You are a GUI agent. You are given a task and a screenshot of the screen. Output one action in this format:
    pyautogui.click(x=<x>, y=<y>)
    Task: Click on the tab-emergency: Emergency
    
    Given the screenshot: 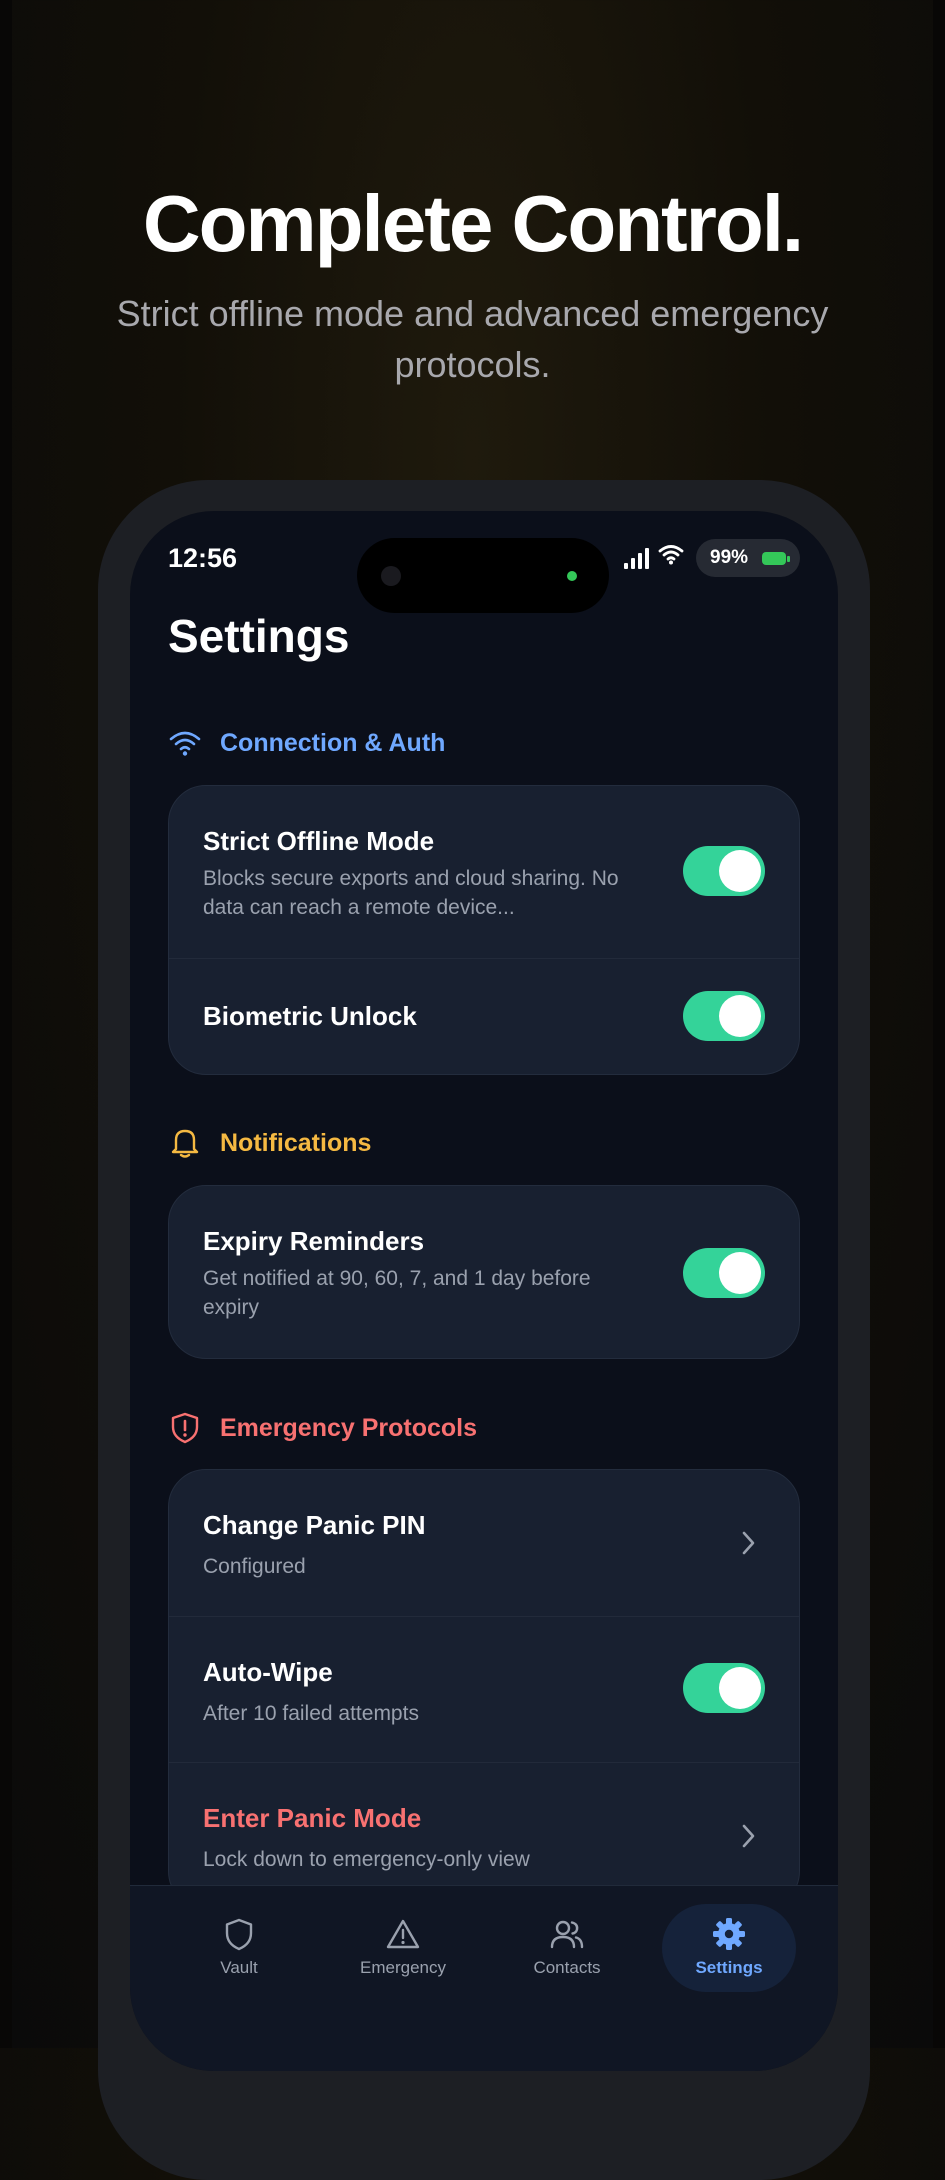 What is the action you would take?
    pyautogui.click(x=403, y=1948)
    